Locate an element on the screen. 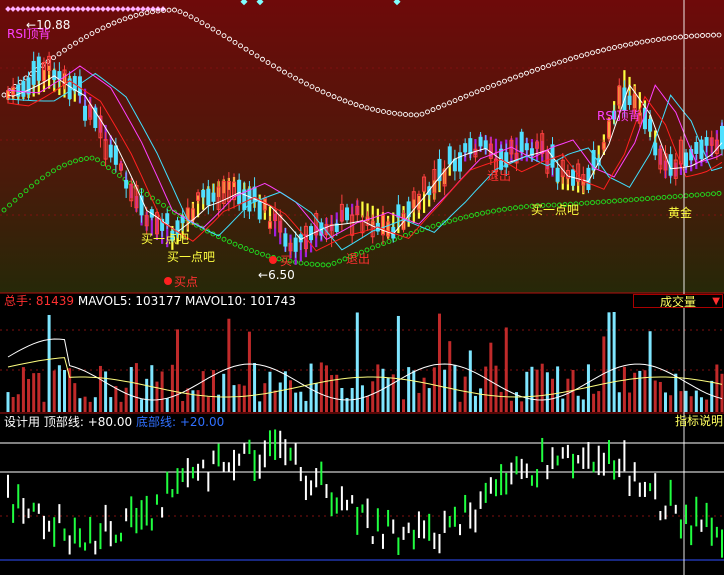  chevron-down-icon: ▼ is located at coordinates (716, 301).